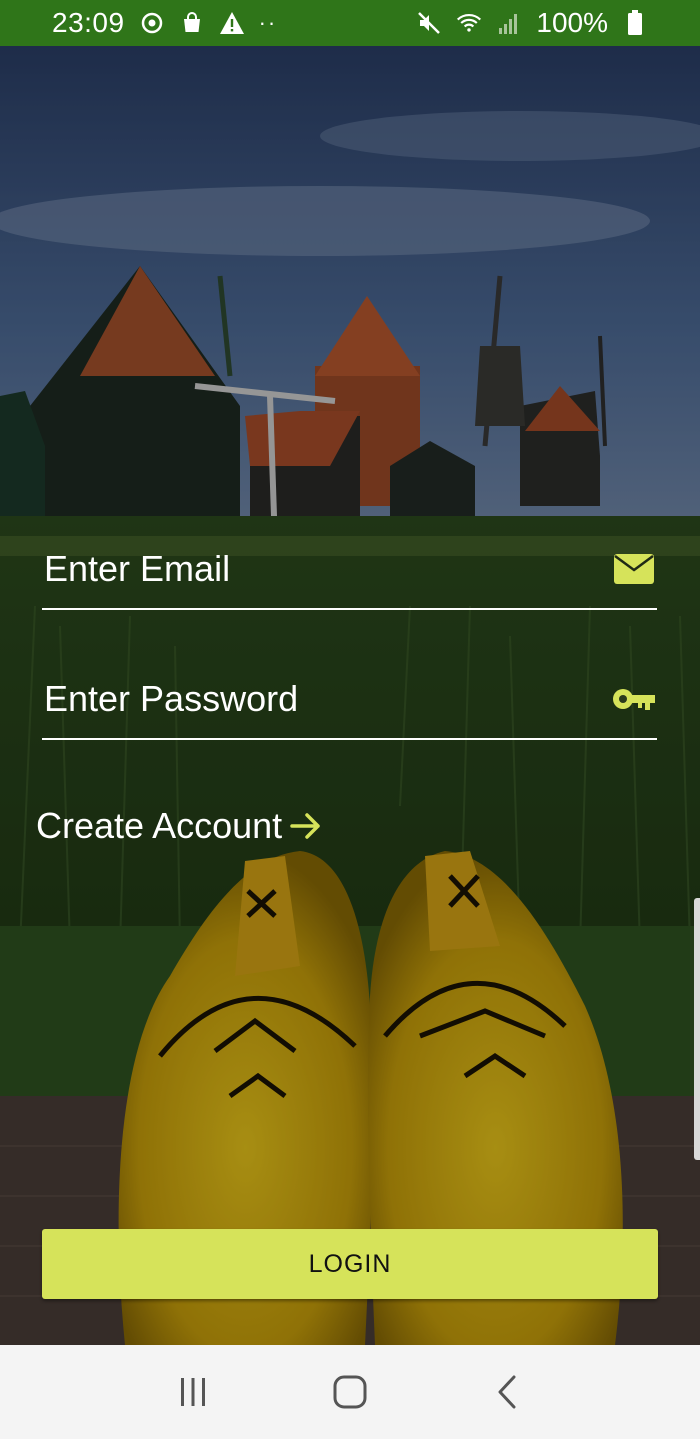 The height and width of the screenshot is (1439, 700). I want to click on navigation-bar, so click(350, 1392).